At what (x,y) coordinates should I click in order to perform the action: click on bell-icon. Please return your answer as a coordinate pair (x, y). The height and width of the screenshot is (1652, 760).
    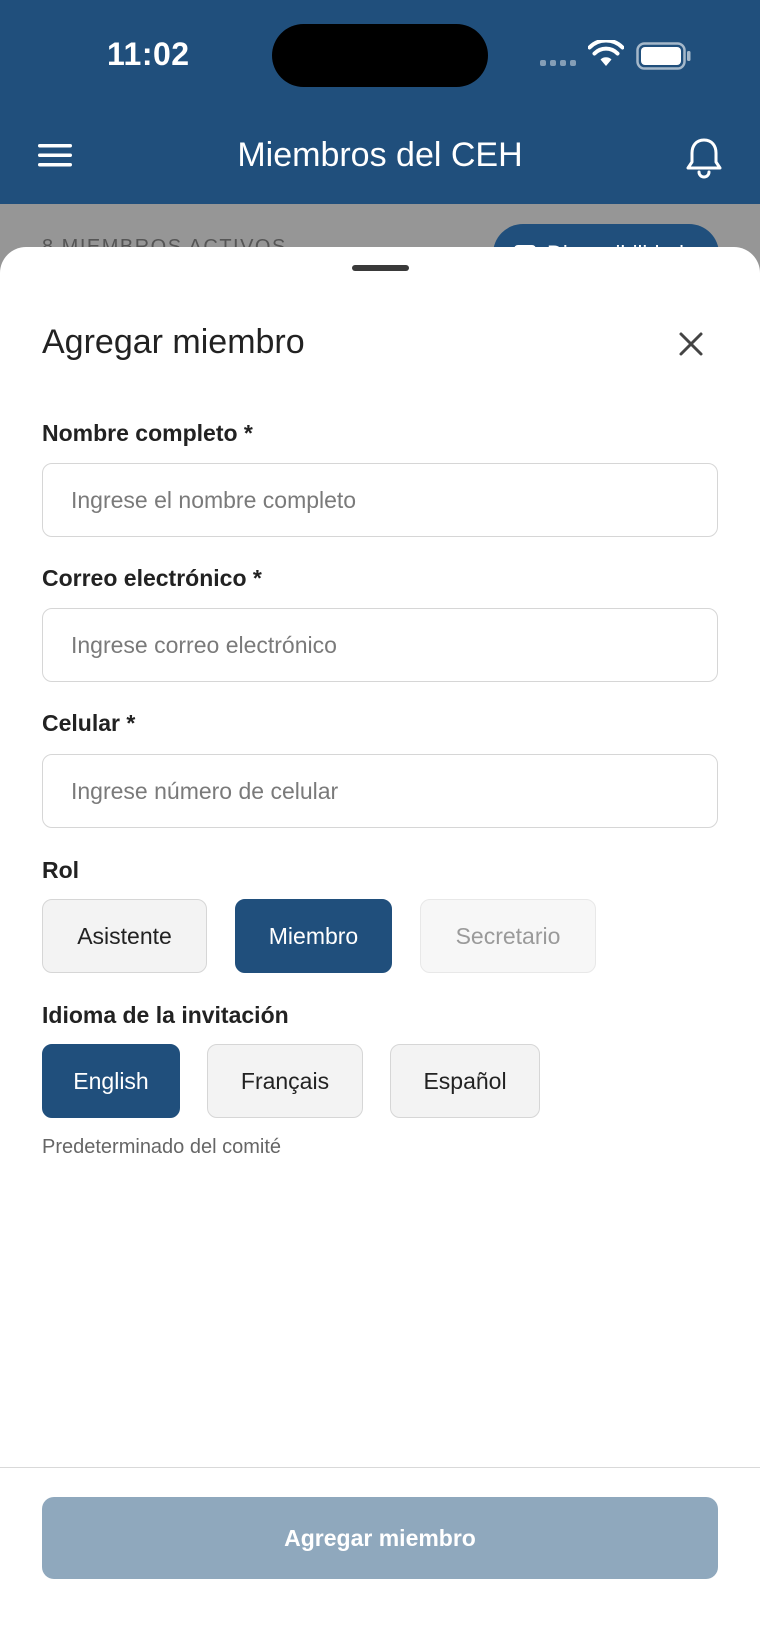
    Looking at the image, I should click on (704, 158).